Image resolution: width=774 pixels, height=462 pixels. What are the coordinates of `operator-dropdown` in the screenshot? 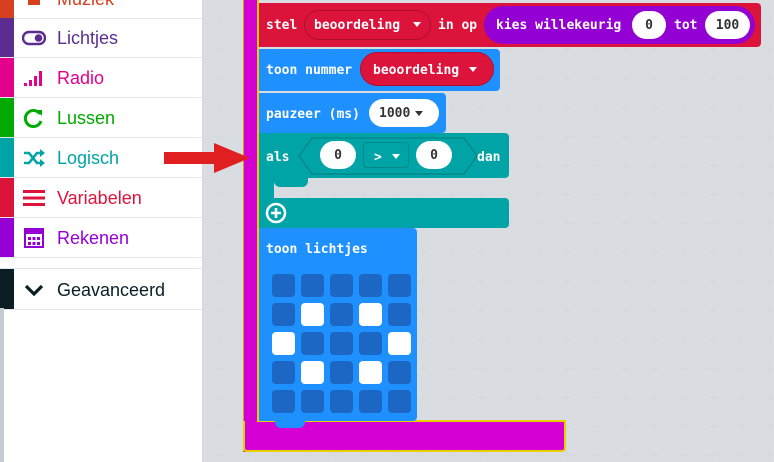 It's located at (386, 155).